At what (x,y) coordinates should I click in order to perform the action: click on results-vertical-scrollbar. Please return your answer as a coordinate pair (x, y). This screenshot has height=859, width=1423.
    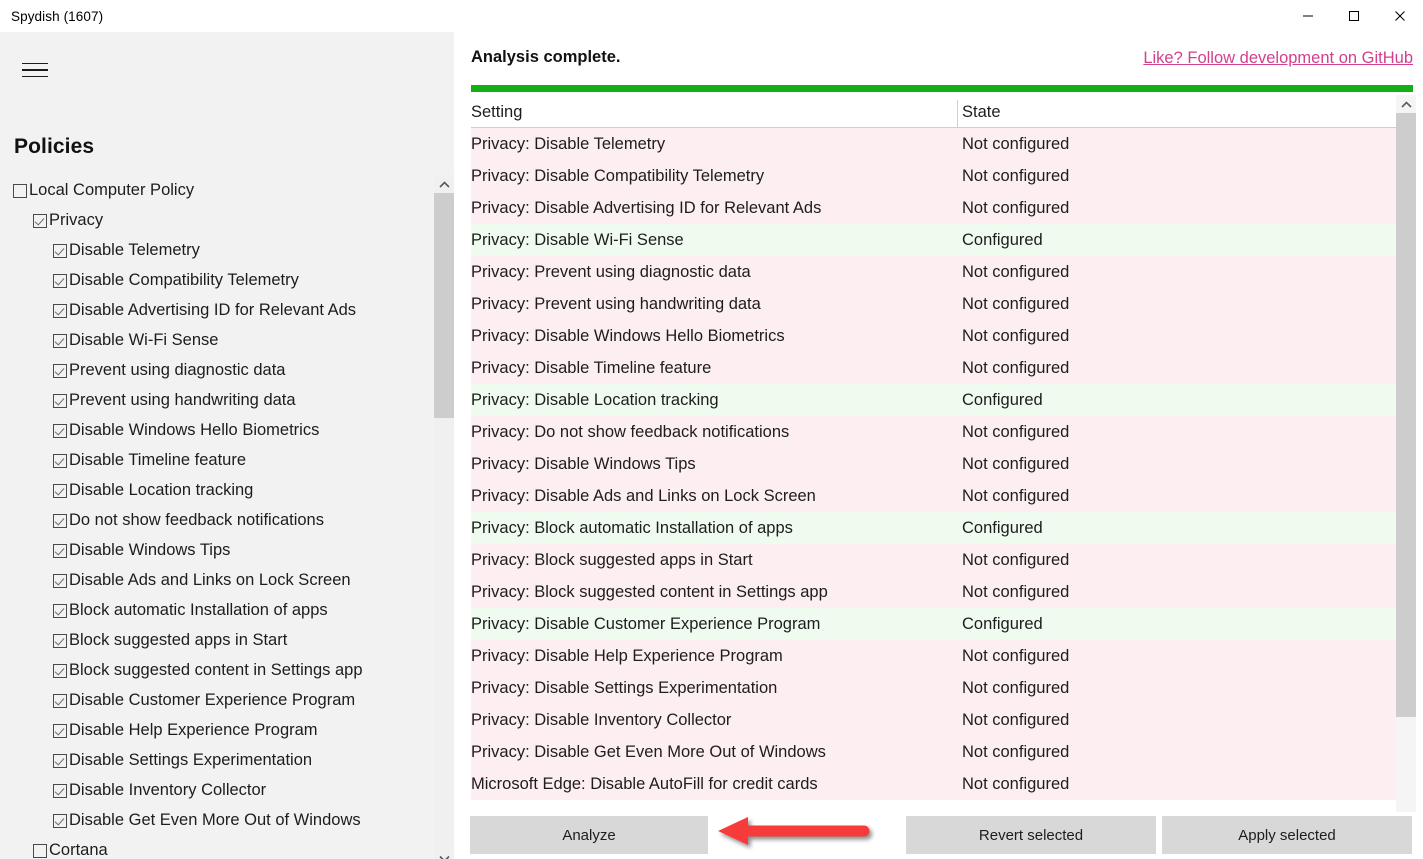
    Looking at the image, I should click on (1406, 469).